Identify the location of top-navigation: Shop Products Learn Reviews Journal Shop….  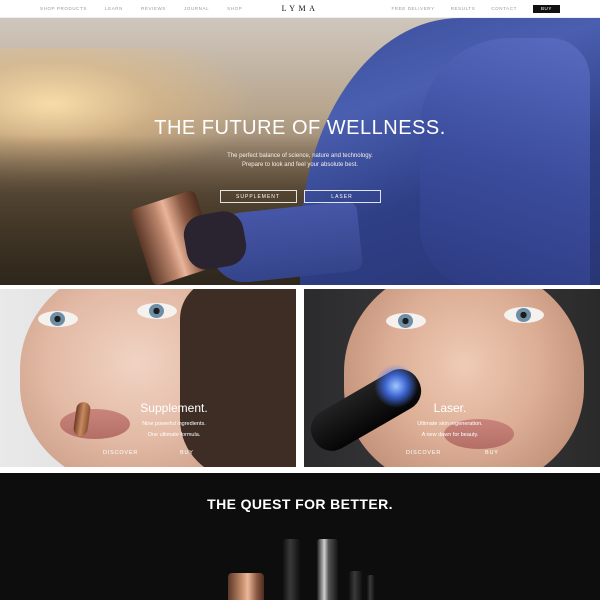
(300, 9).